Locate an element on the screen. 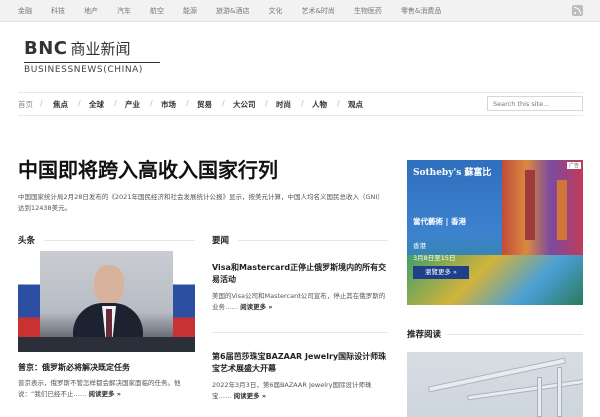  section-top-heading: 头条 is located at coordinates (27, 241).